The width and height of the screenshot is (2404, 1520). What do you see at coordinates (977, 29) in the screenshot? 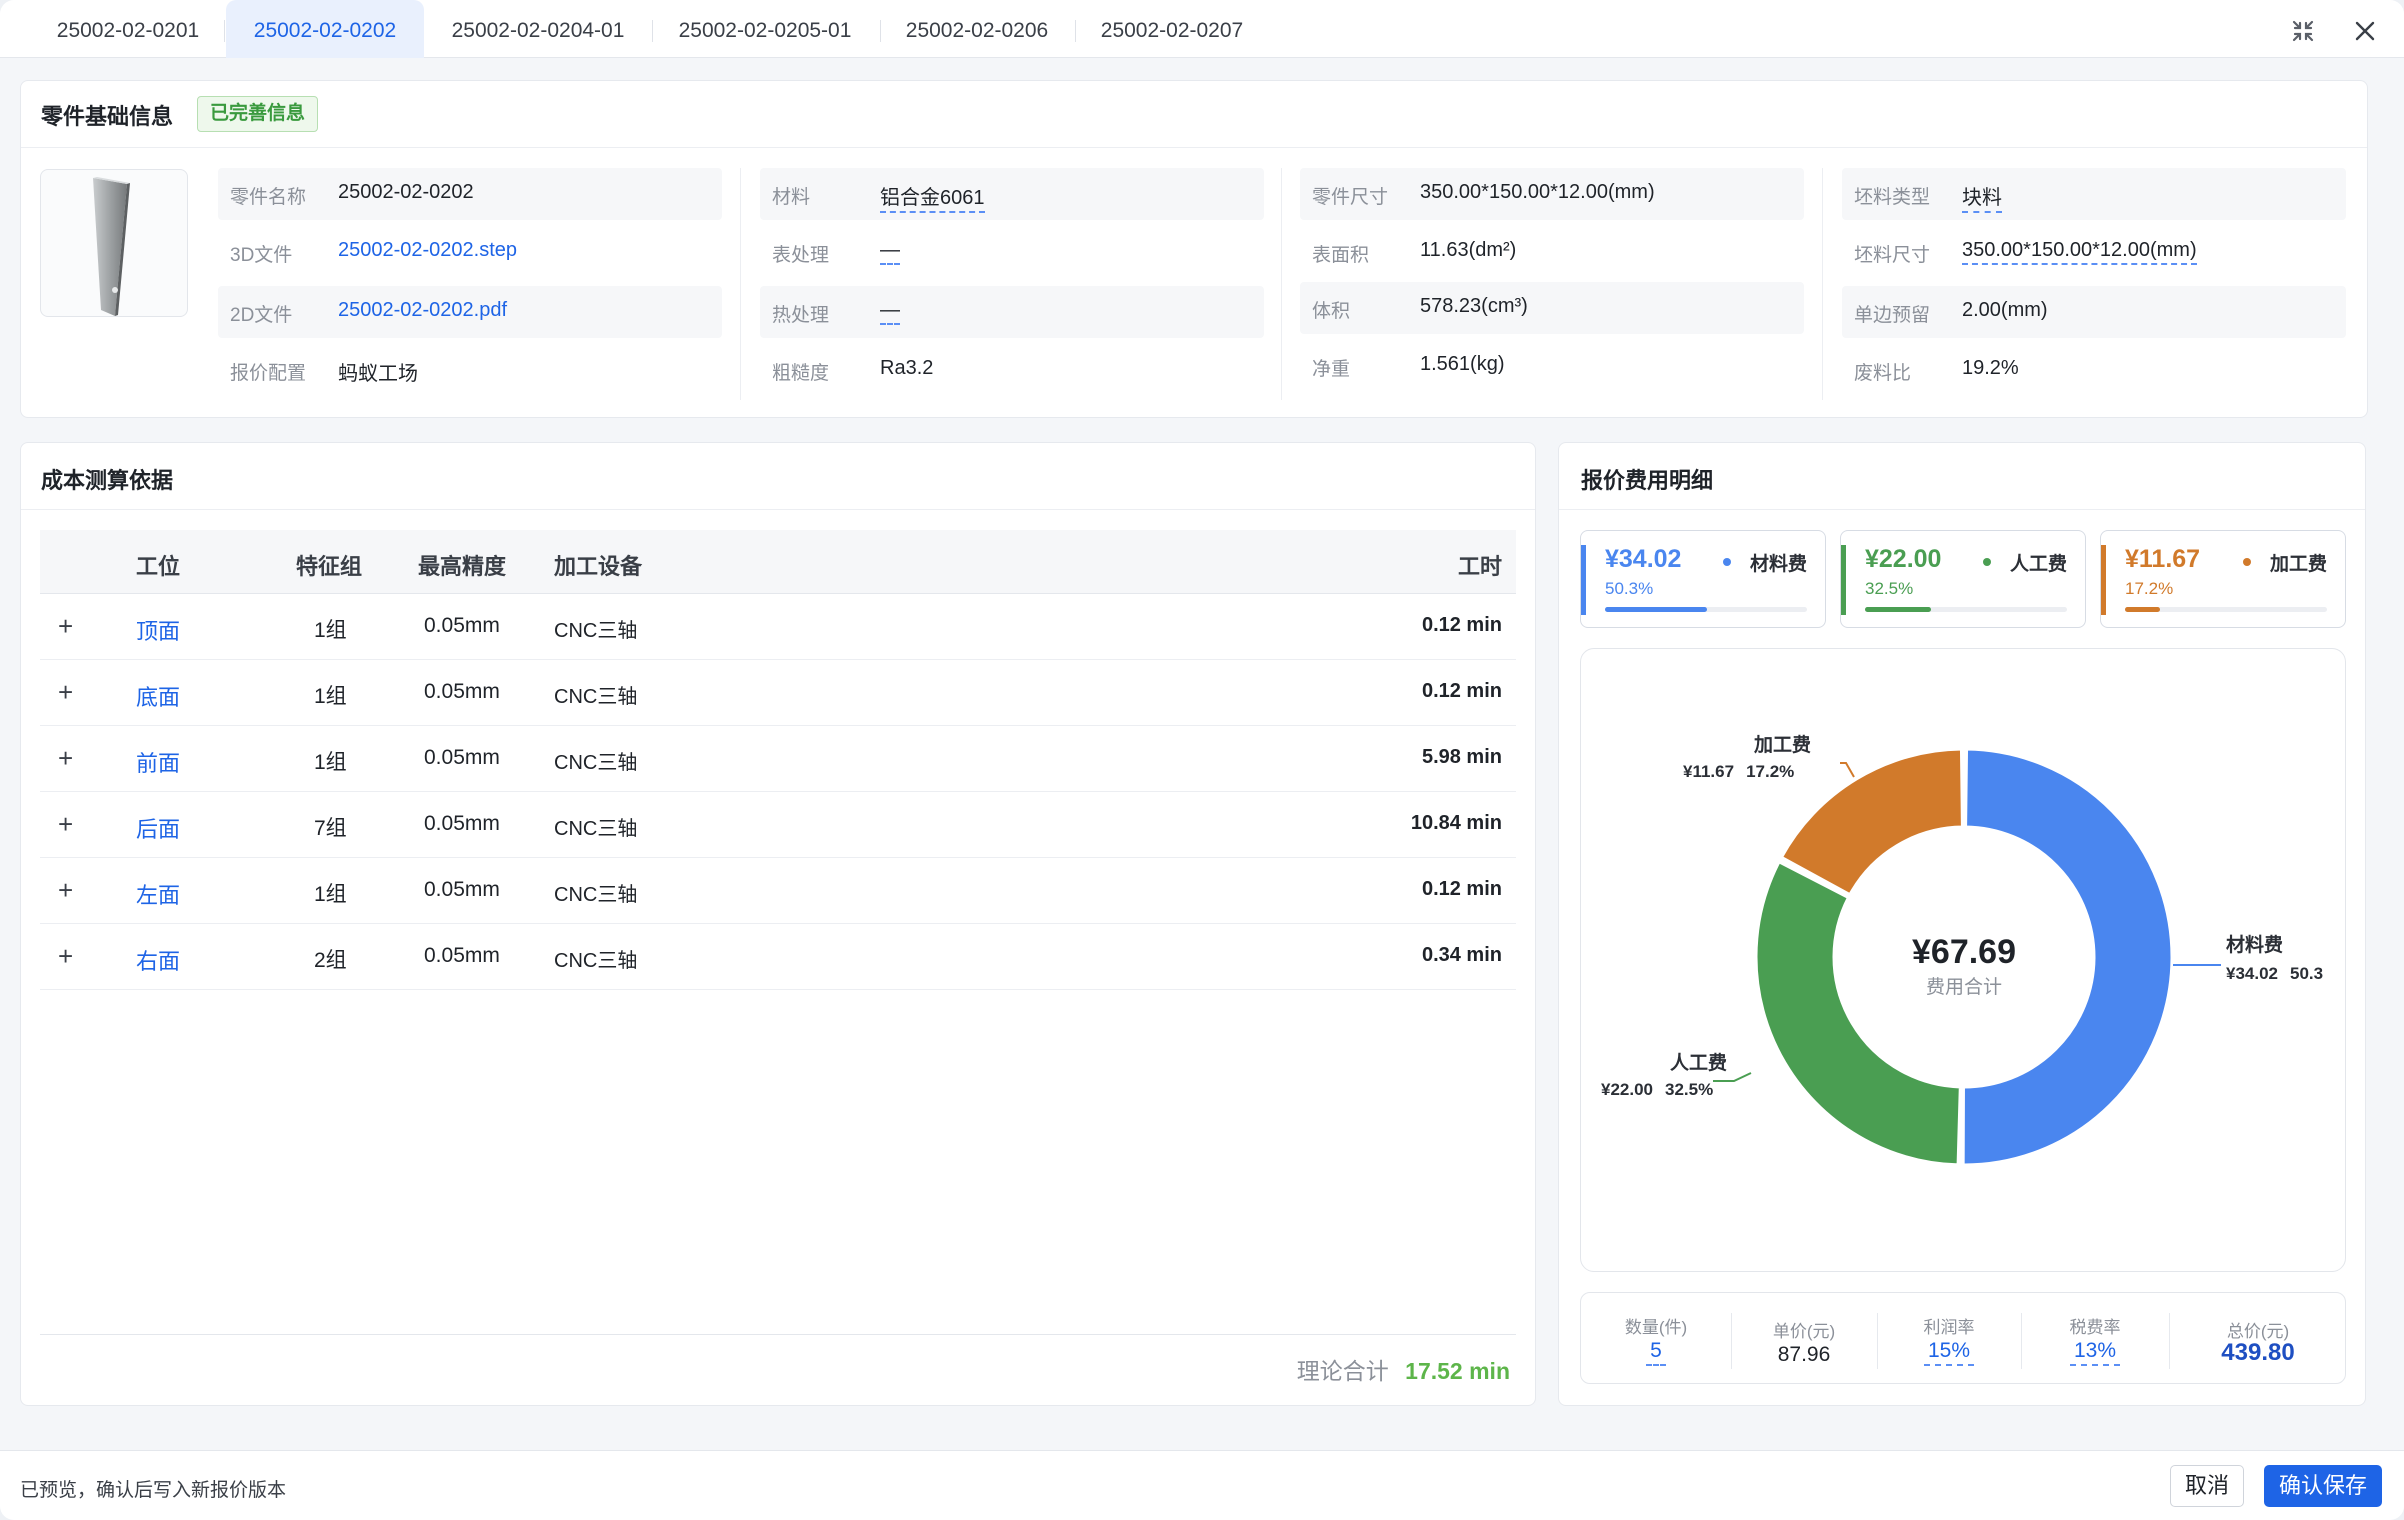
I see `tab-25002-02-0206: 25002-02-0206` at bounding box center [977, 29].